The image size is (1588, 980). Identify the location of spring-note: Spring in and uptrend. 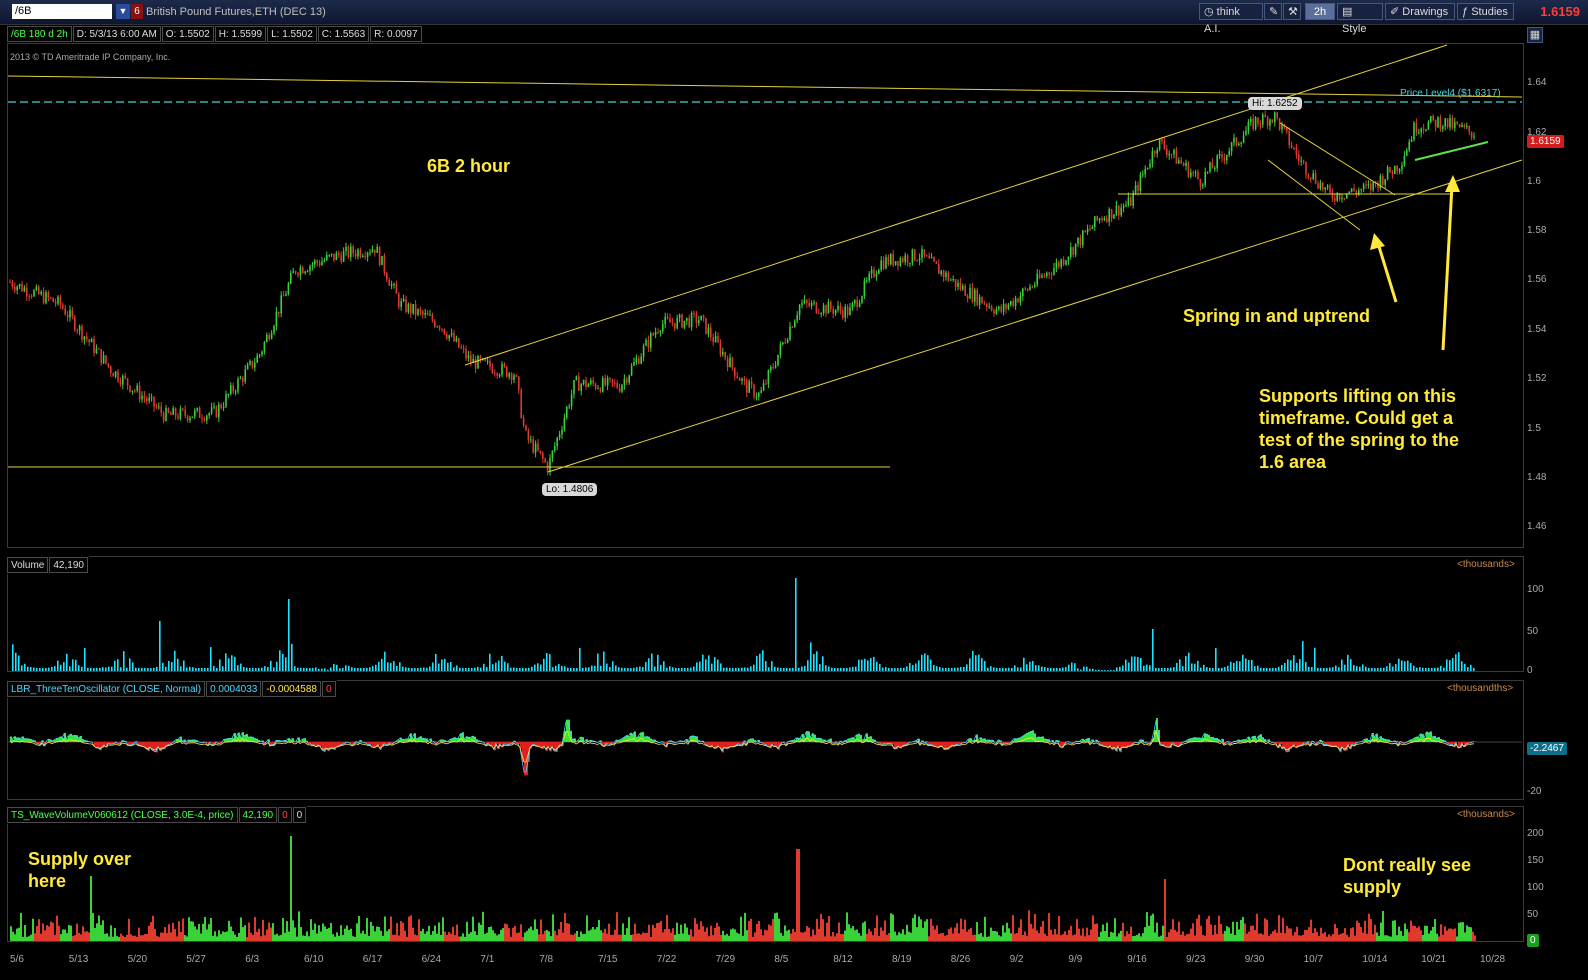
(1276, 316).